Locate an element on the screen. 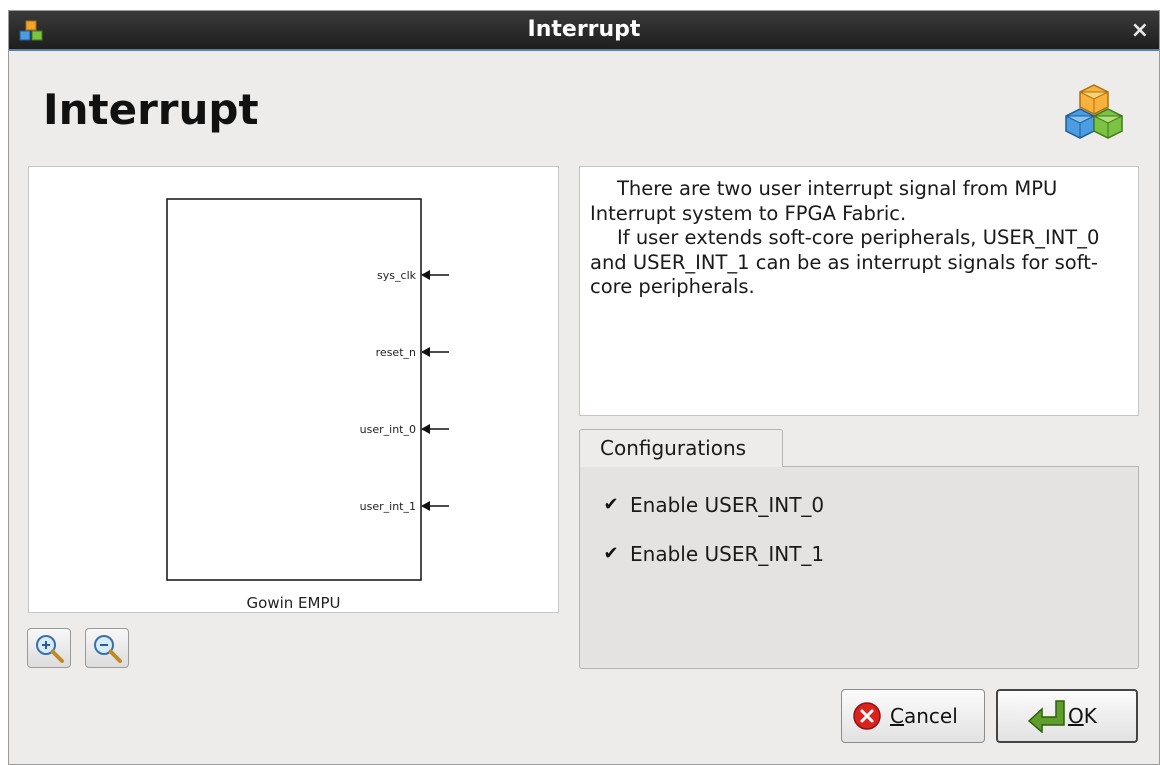 This screenshot has width=1160, height=765. enable-user-int-1-label: Enable USER_INT_1 is located at coordinates (727, 554).